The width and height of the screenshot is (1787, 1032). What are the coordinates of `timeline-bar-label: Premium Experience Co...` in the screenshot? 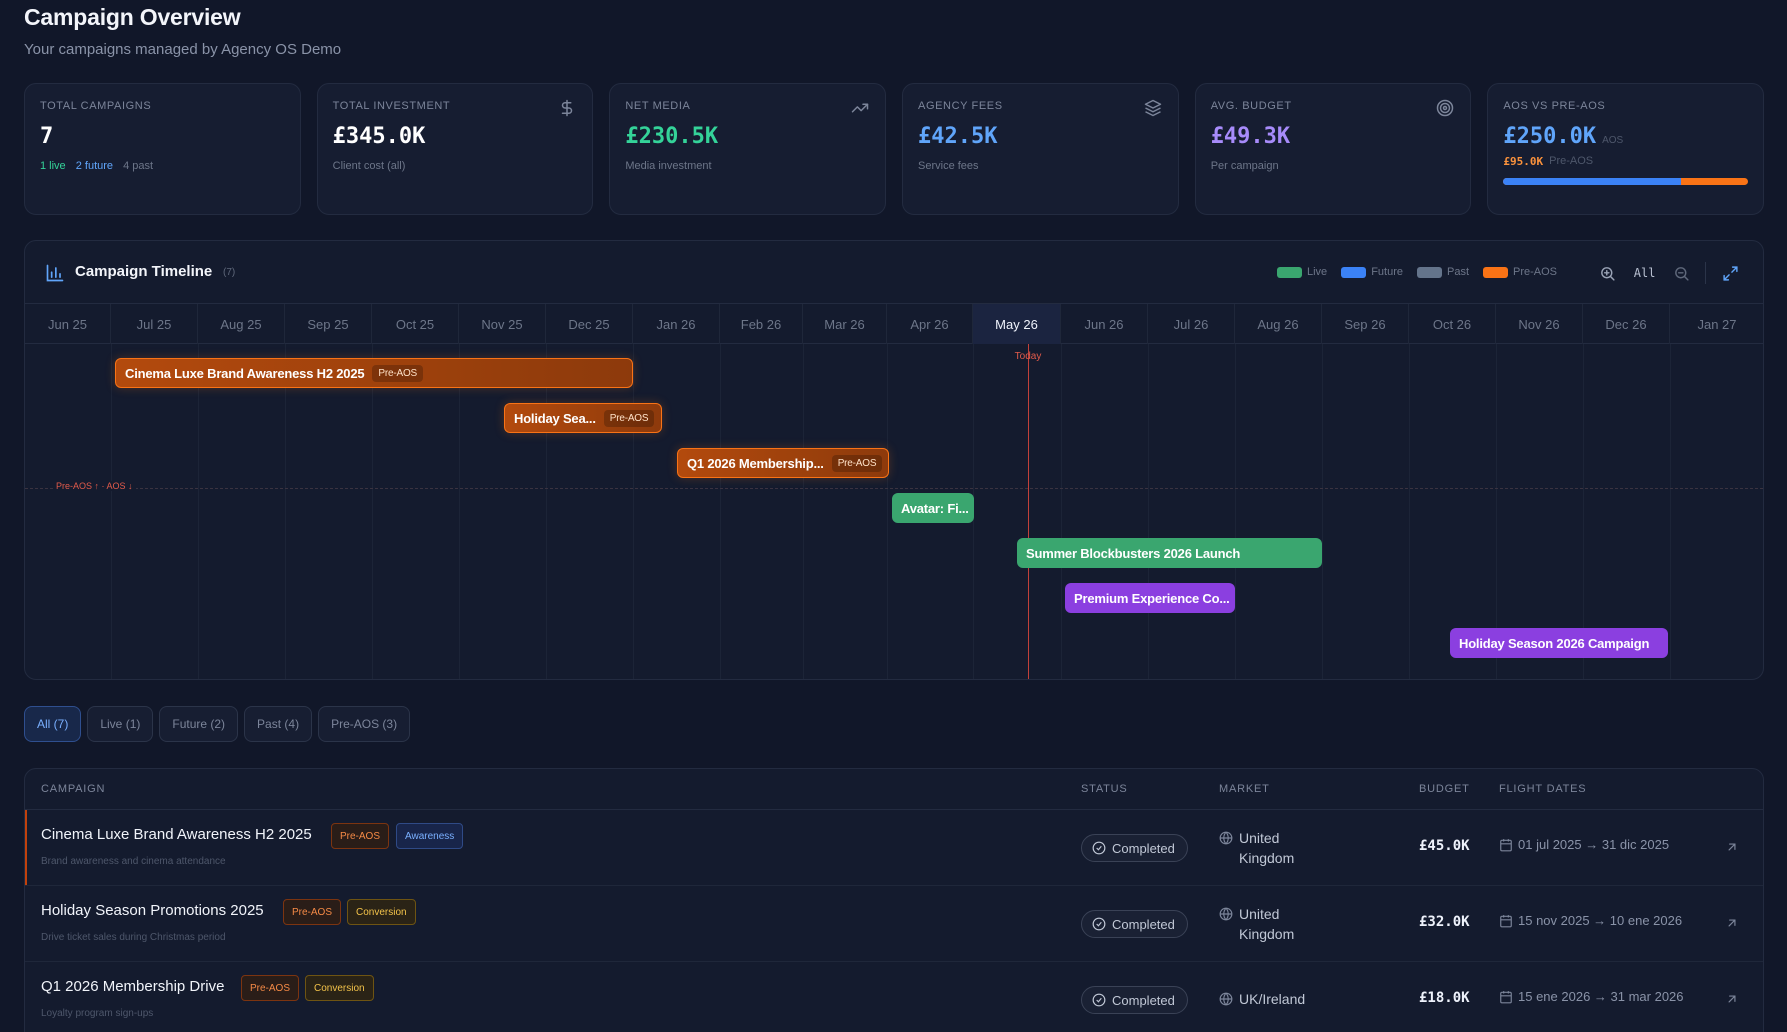 It's located at (1152, 598).